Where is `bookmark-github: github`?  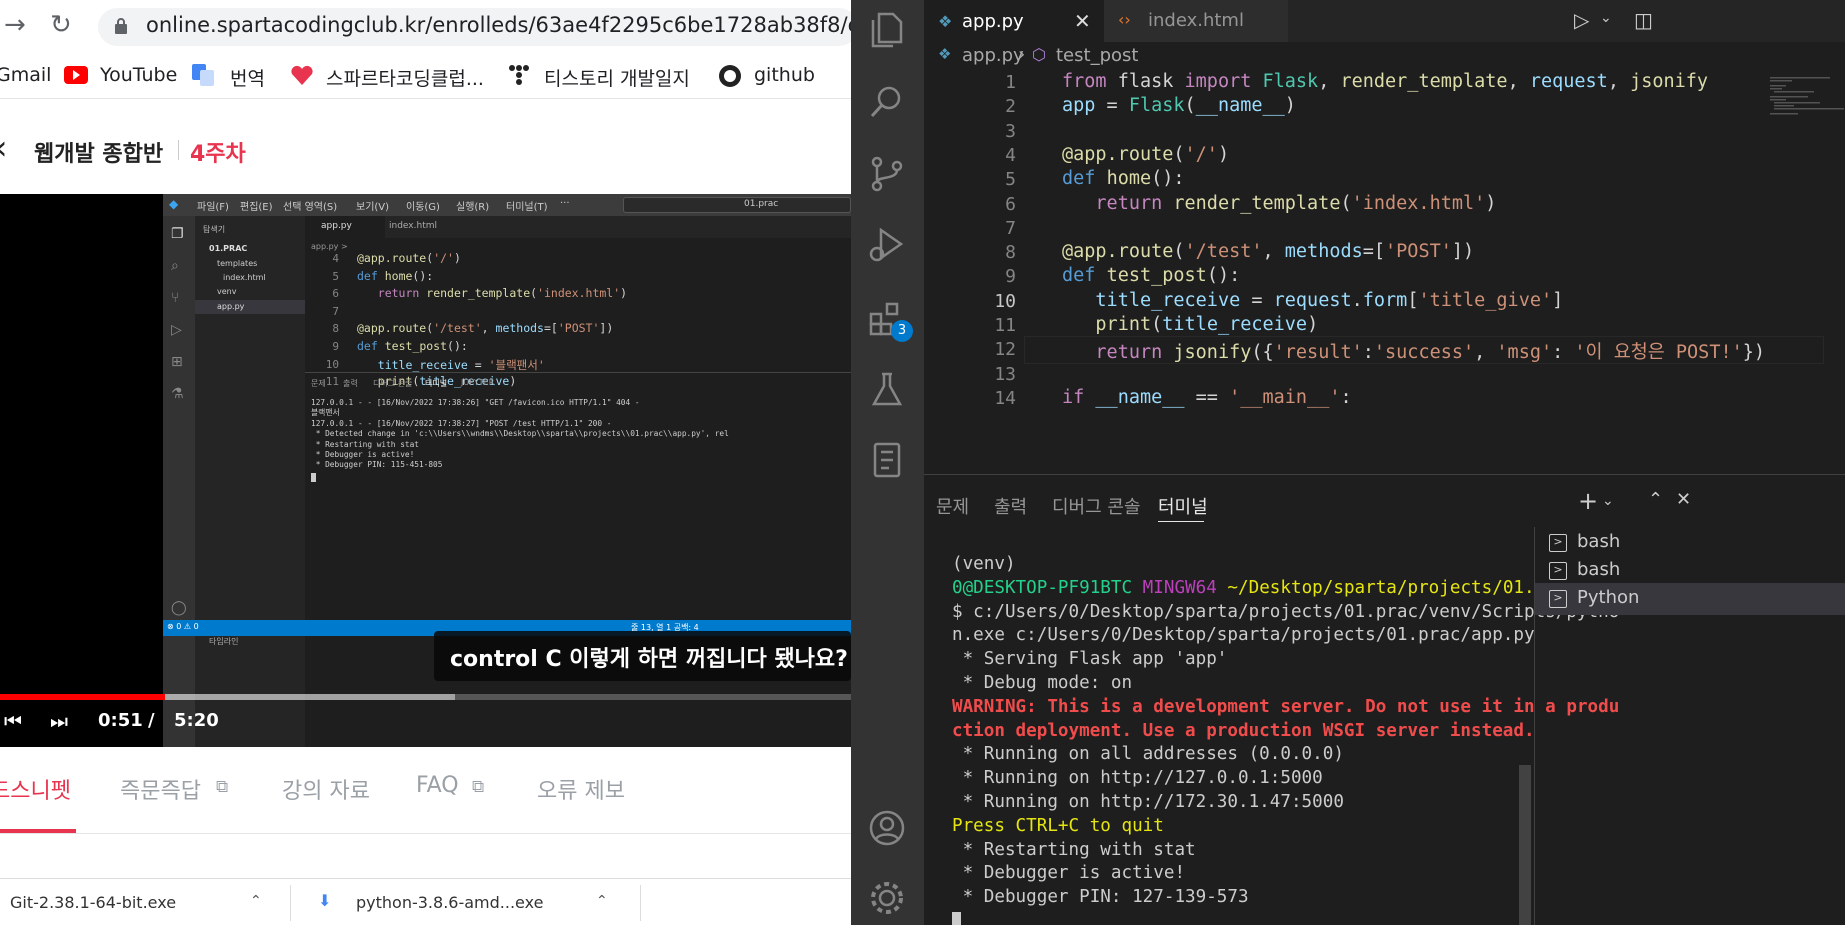
bookmark-github: github is located at coordinates (784, 75).